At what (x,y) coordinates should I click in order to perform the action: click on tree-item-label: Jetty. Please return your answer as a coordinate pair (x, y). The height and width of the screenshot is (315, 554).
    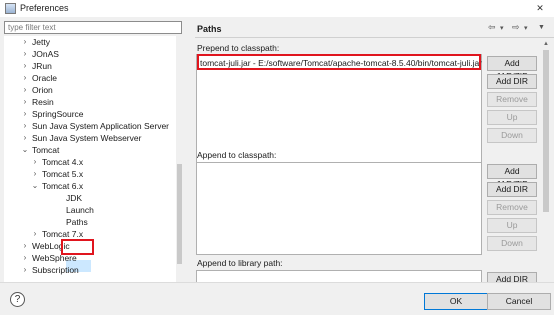
    Looking at the image, I should click on (41, 42).